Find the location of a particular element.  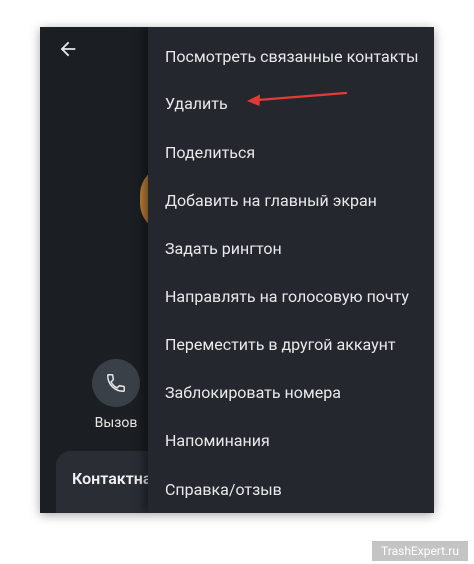

menu-item-view-linked-contacts: Посмотреть связанные контакты is located at coordinates (292, 57).